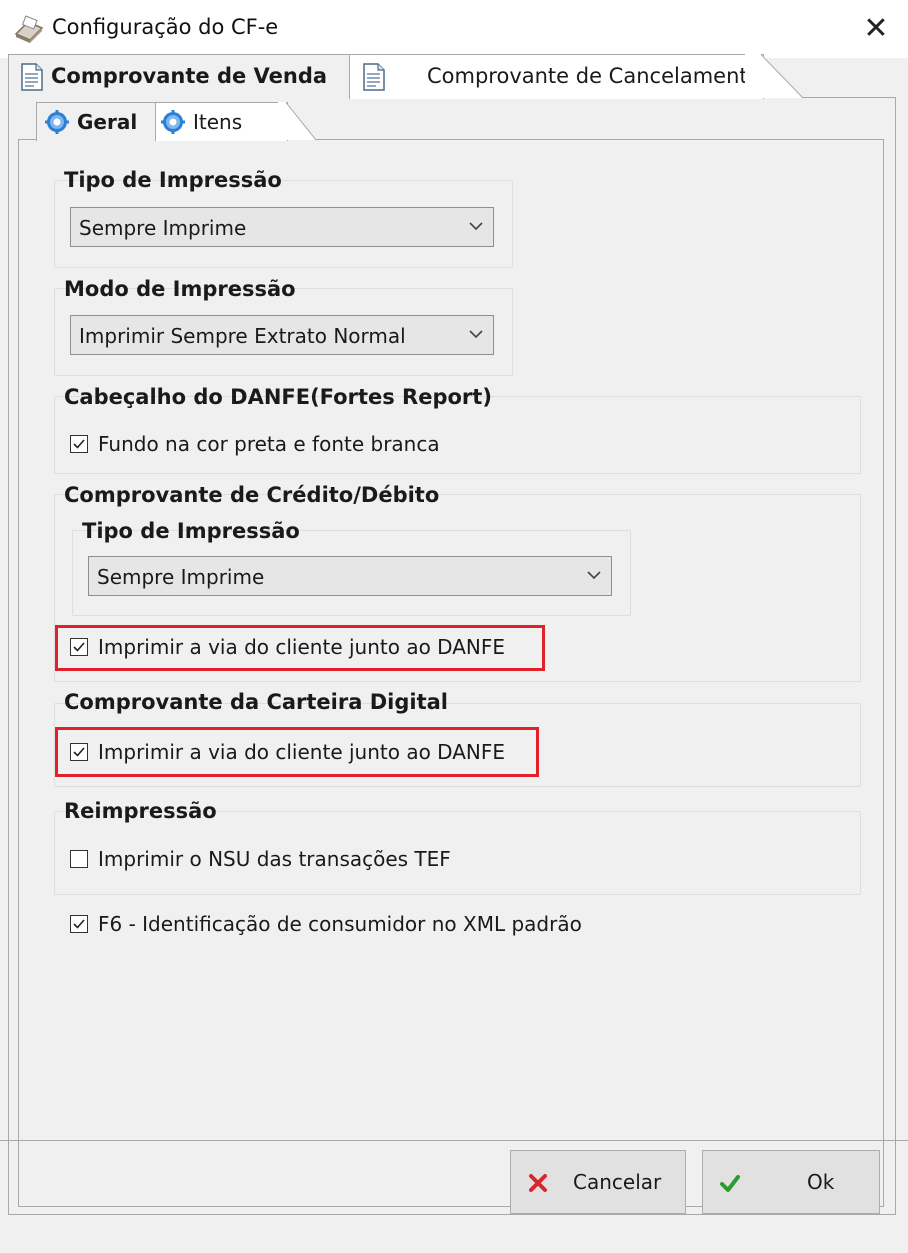  Describe the element at coordinates (242, 336) in the screenshot. I see `select-value: Imprimir Sempre Extrato Normal` at that location.